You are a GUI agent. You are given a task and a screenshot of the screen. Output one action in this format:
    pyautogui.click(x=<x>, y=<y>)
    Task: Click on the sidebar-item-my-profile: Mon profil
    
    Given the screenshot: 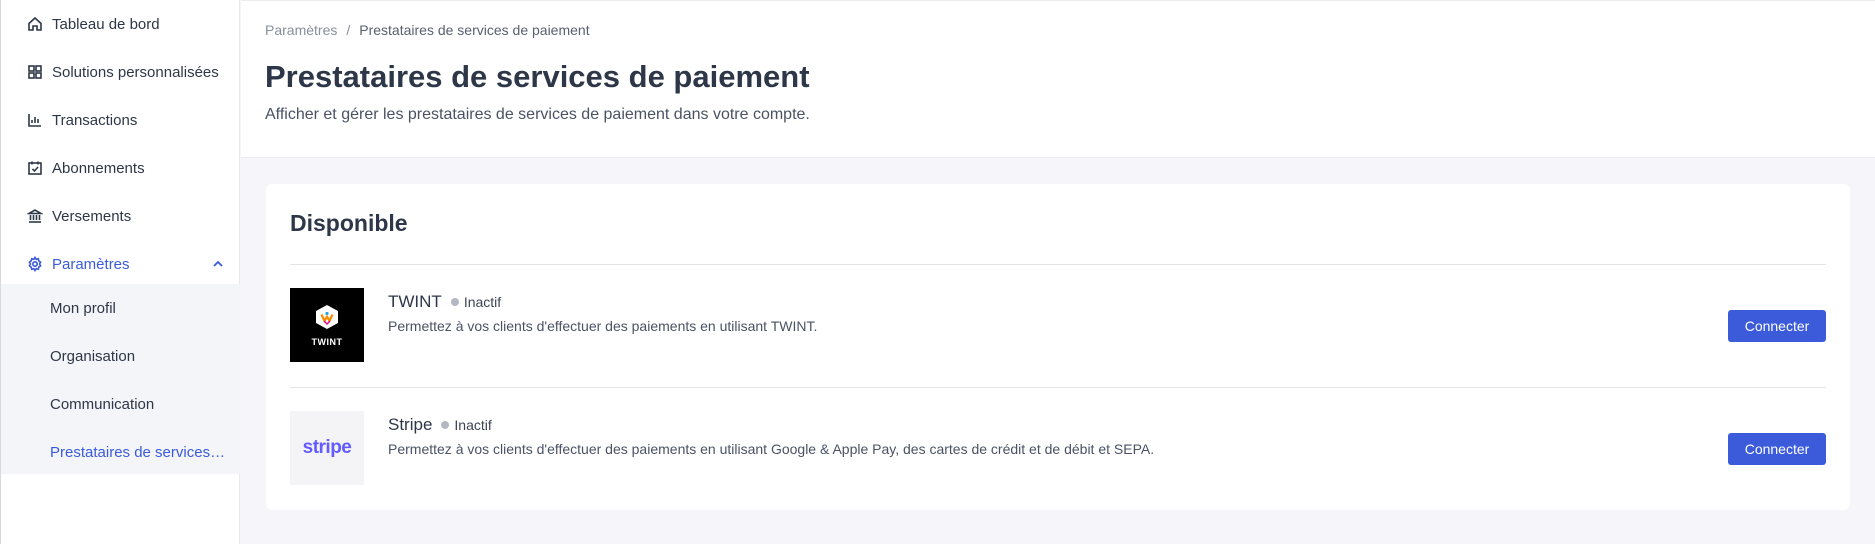 What is the action you would take?
    pyautogui.click(x=121, y=308)
    